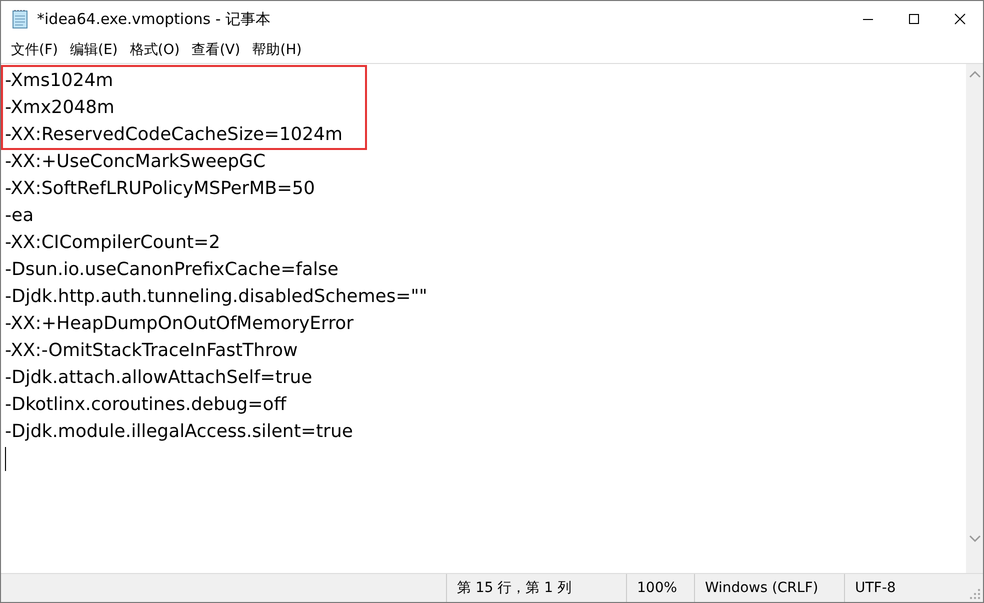 This screenshot has height=603, width=984. Describe the element at coordinates (974, 318) in the screenshot. I see `vertical-scrollbar` at that location.